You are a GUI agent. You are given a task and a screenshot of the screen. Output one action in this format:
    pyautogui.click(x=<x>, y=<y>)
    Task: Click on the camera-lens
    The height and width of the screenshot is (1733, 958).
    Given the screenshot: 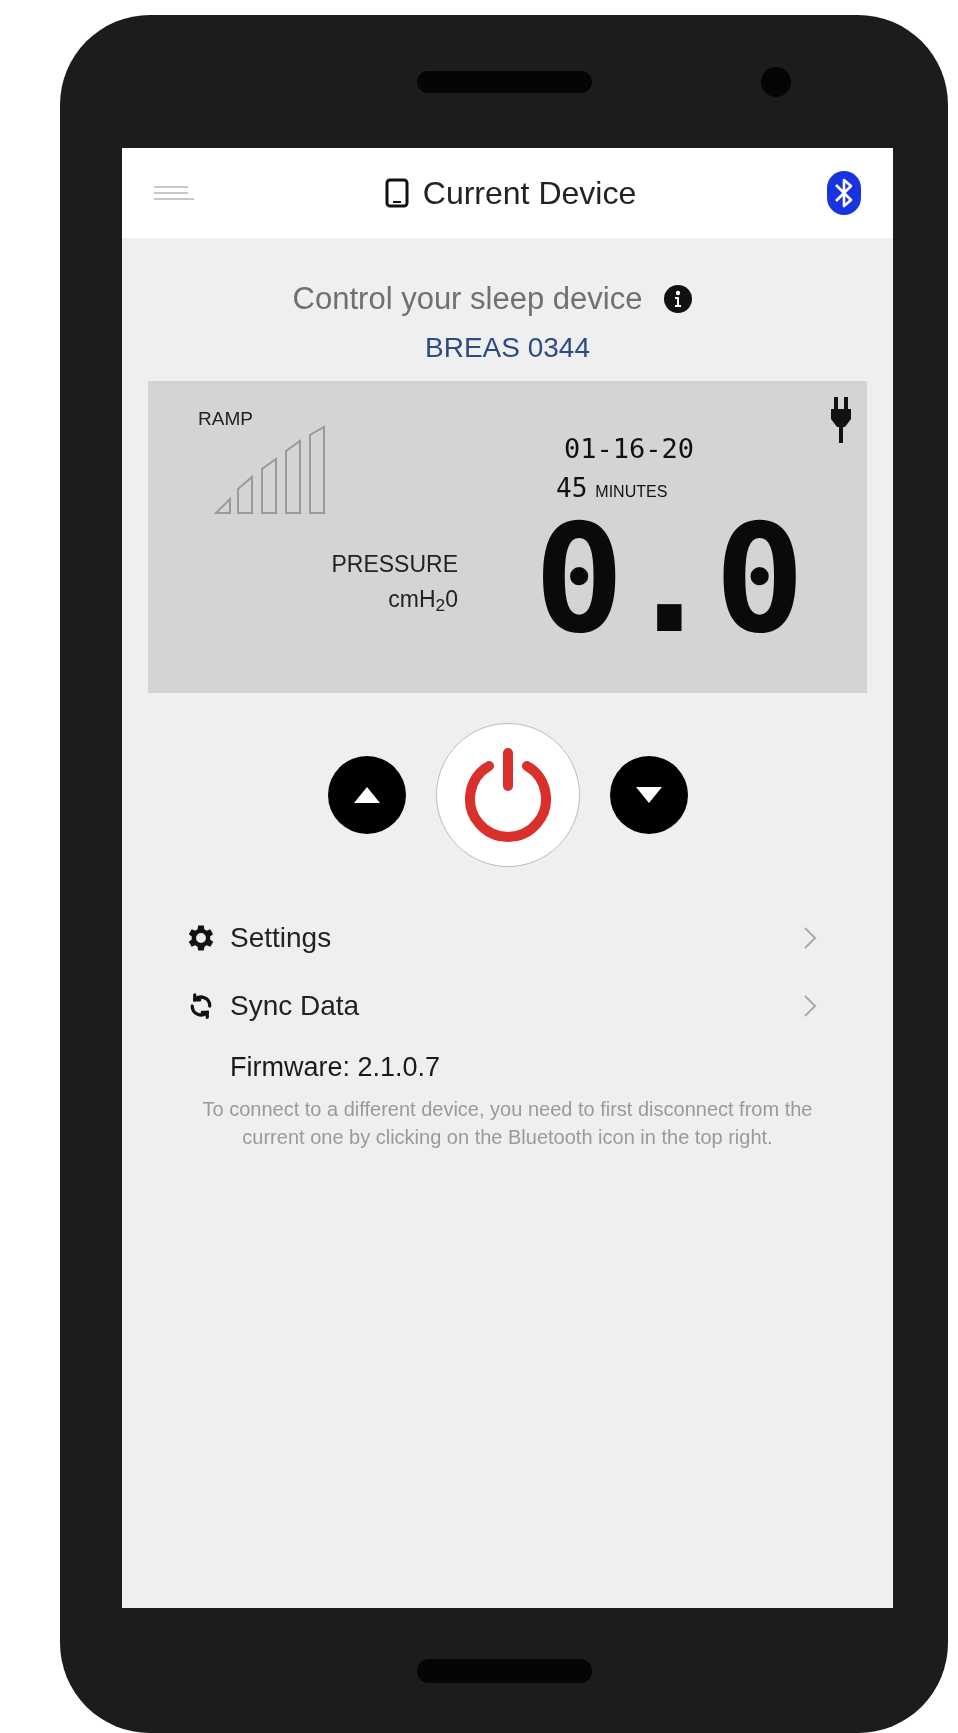 What is the action you would take?
    pyautogui.click(x=776, y=81)
    